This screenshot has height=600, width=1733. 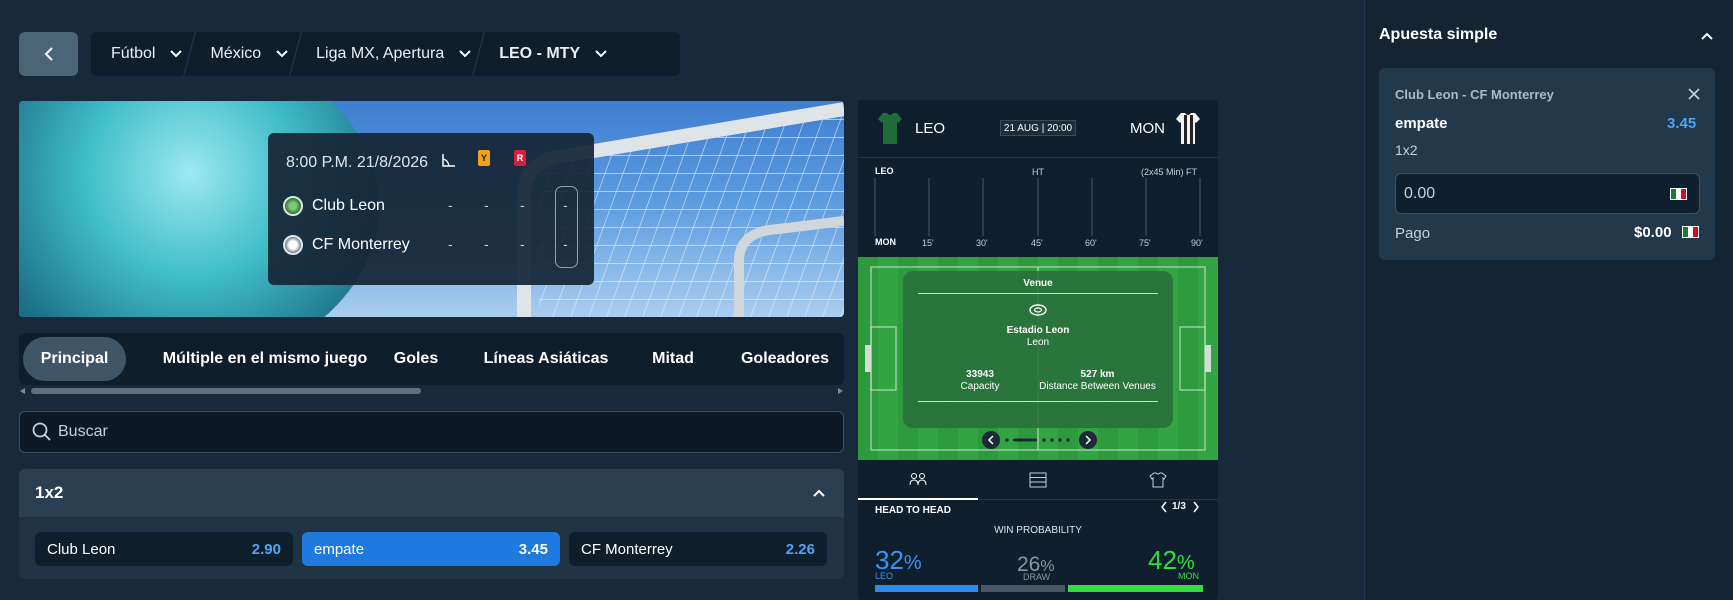 What do you see at coordinates (533, 549) in the screenshot?
I see `odd-value: 3.45` at bounding box center [533, 549].